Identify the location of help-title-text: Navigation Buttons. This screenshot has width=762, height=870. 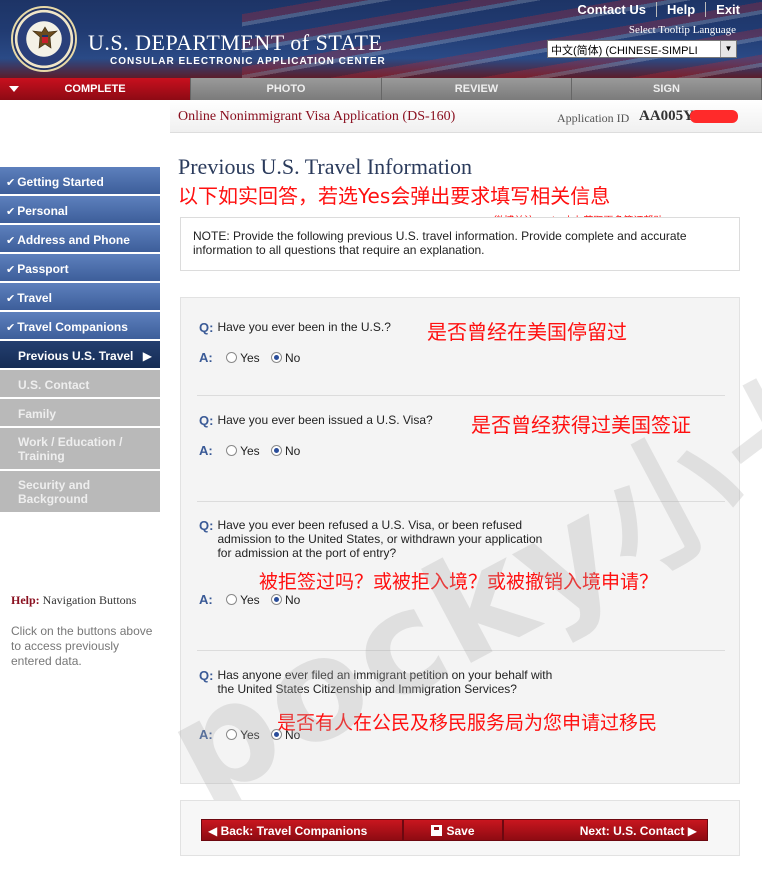
(89, 600).